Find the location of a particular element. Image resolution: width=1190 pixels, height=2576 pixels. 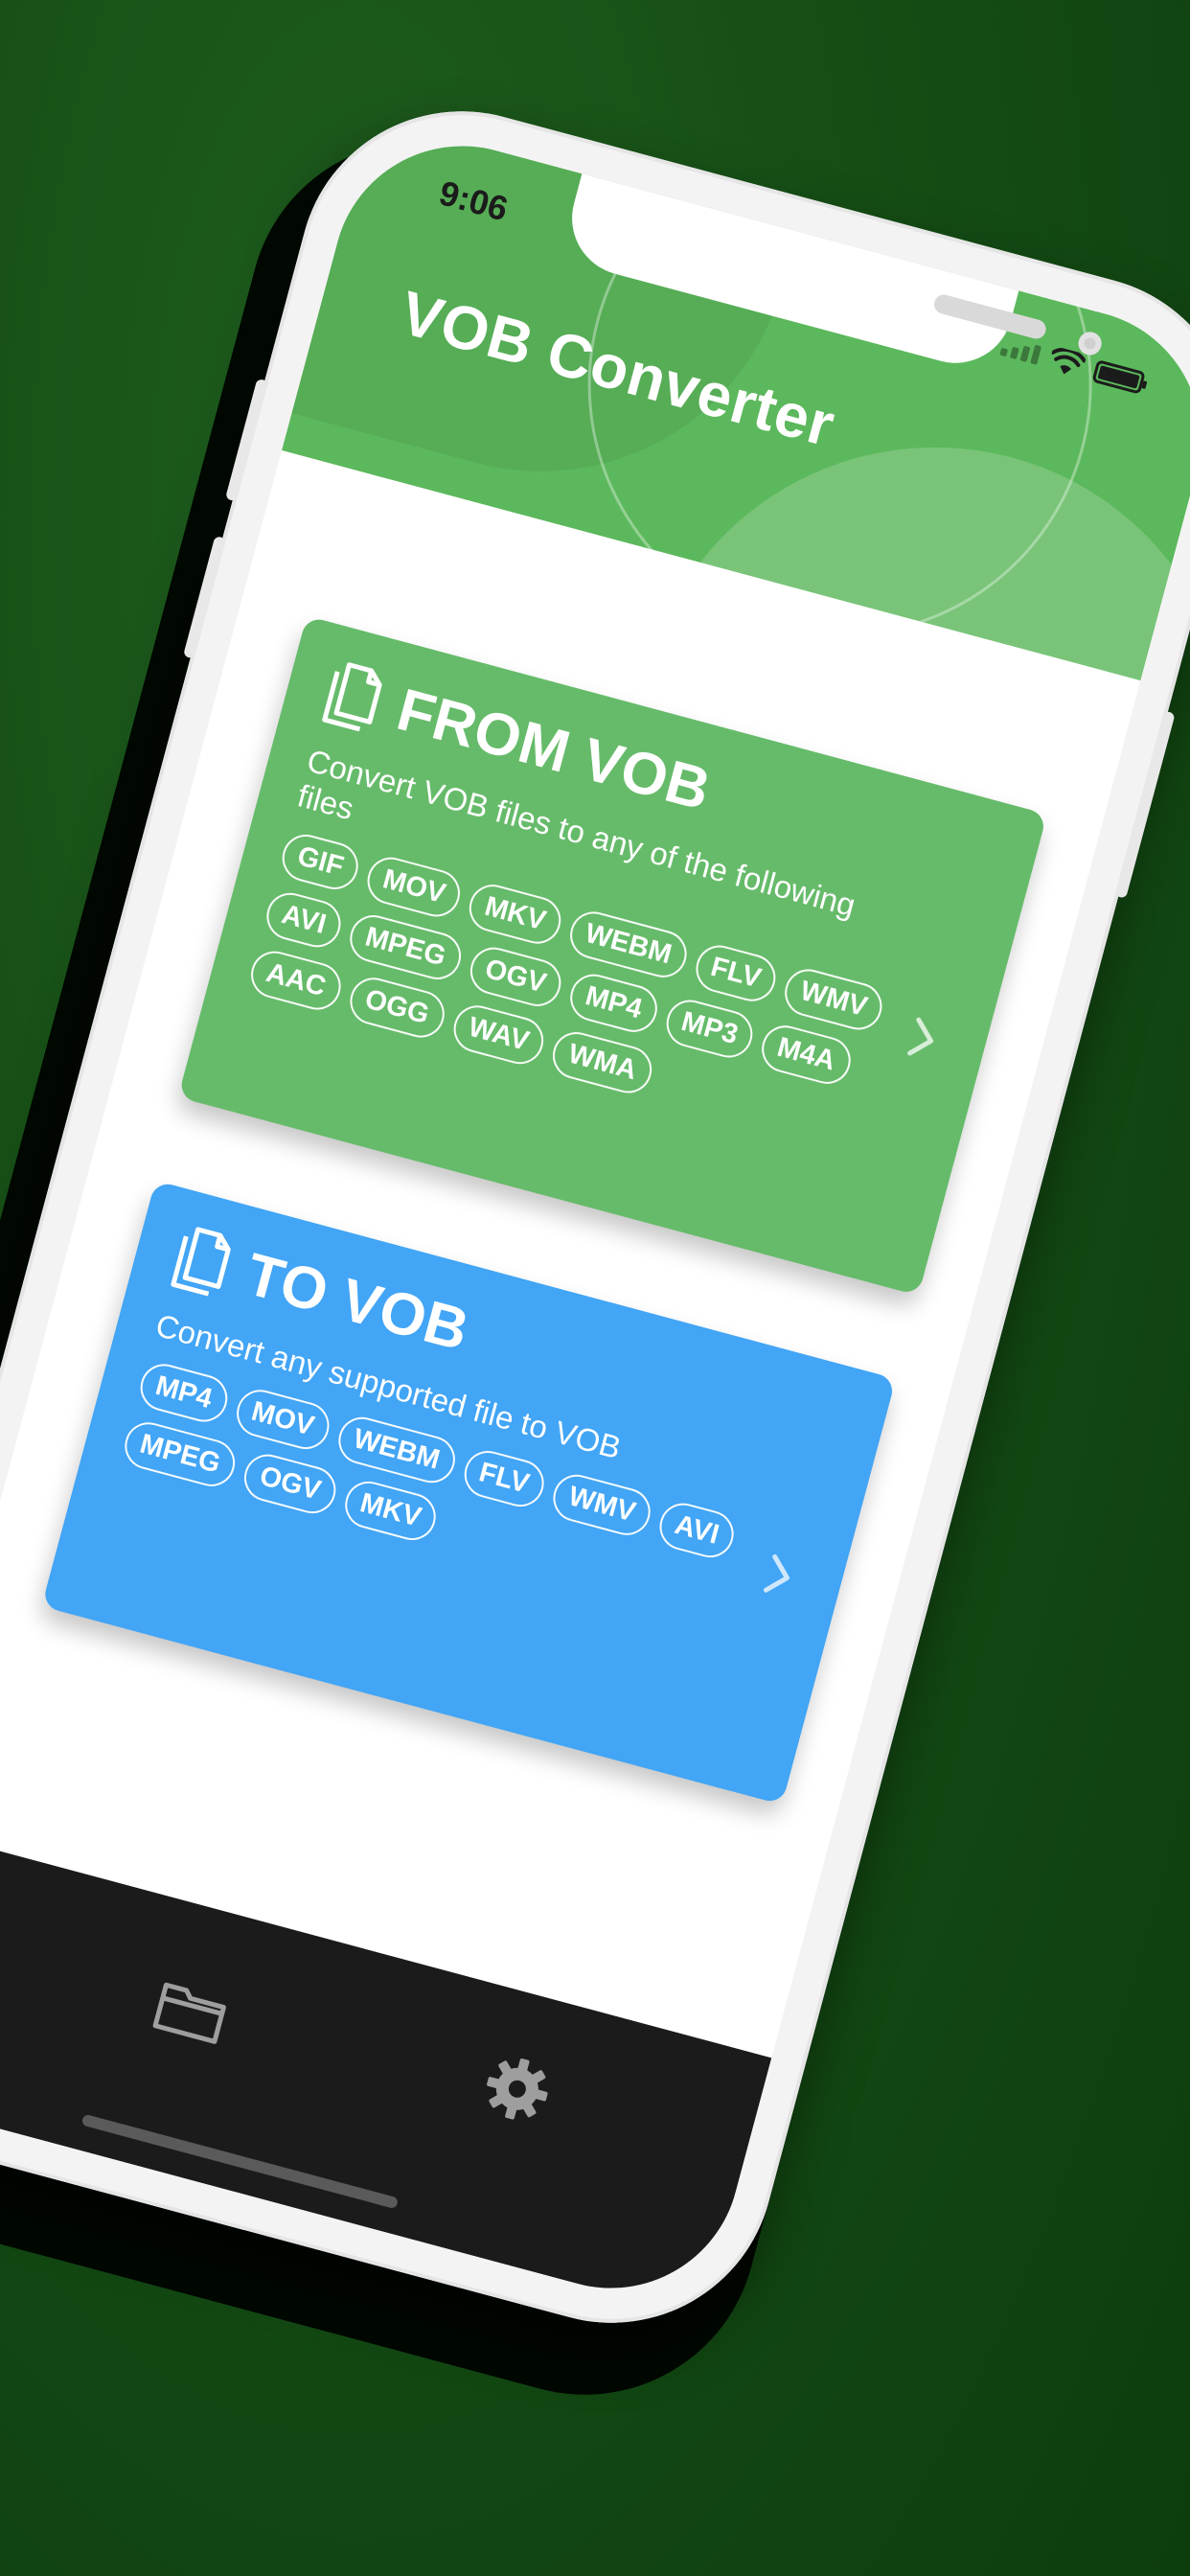

battery-icon is located at coordinates (1119, 377).